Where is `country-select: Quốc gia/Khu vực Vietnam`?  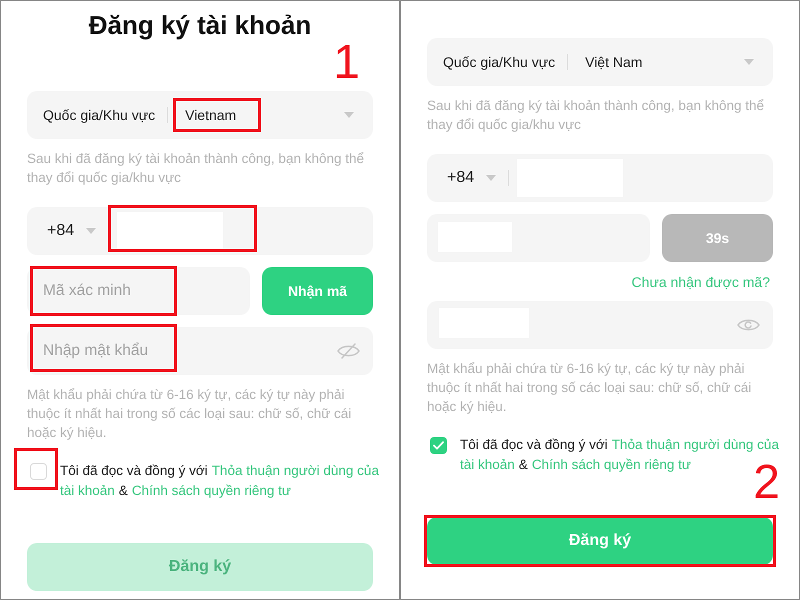 country-select: Quốc gia/Khu vực Vietnam is located at coordinates (200, 115).